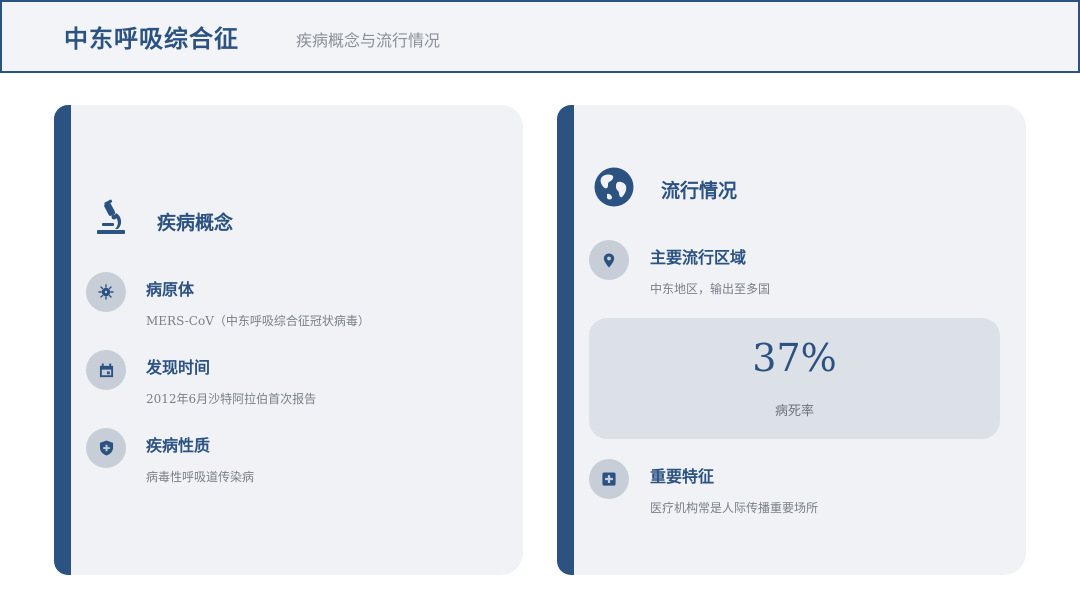  I want to click on region-icon-badge, so click(609, 260).